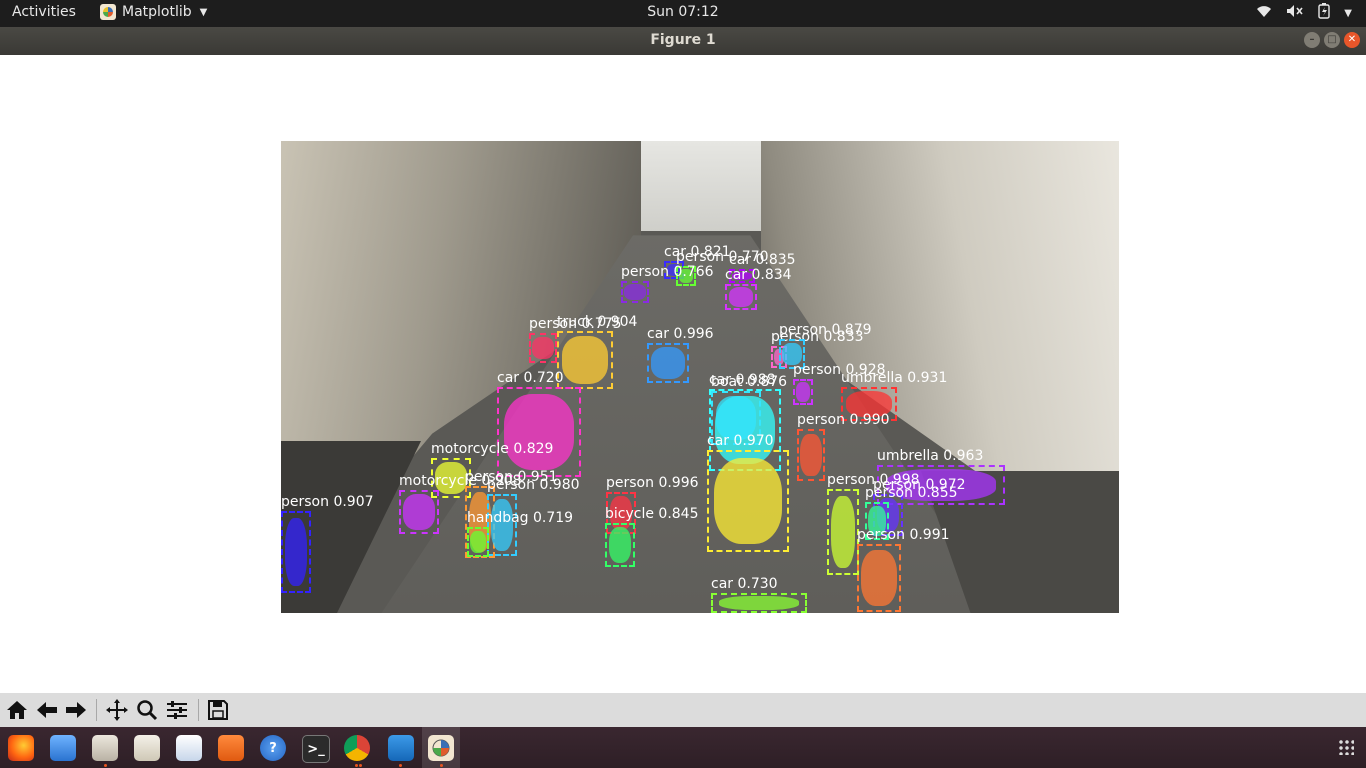 Image resolution: width=1366 pixels, height=768 pixels. I want to click on activities-button: Activities, so click(44, 12).